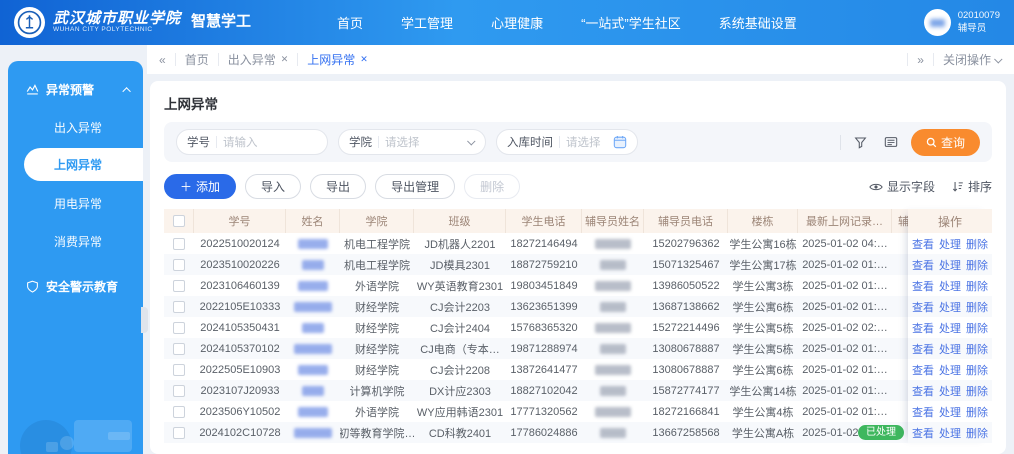  Describe the element at coordinates (273, 186) in the screenshot. I see `import-button: 导入` at that location.